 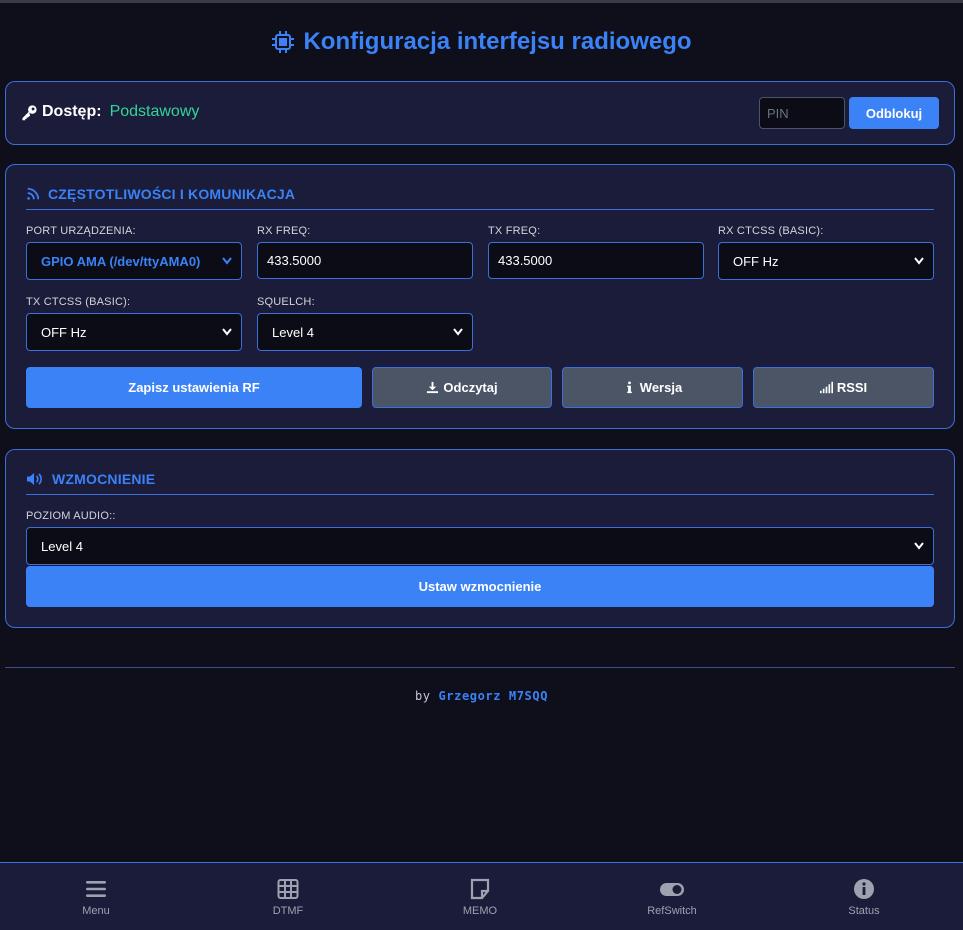 What do you see at coordinates (629, 387) in the screenshot?
I see `info-icon` at bounding box center [629, 387].